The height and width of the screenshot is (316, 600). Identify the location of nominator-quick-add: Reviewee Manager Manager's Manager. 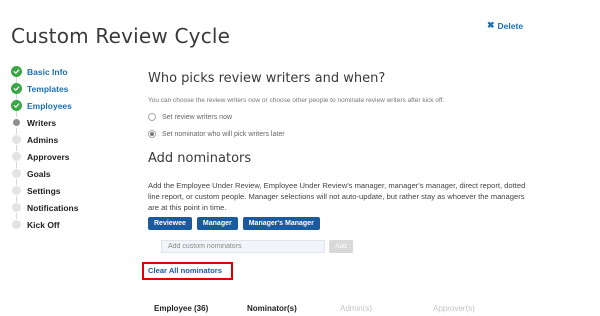
(234, 223).